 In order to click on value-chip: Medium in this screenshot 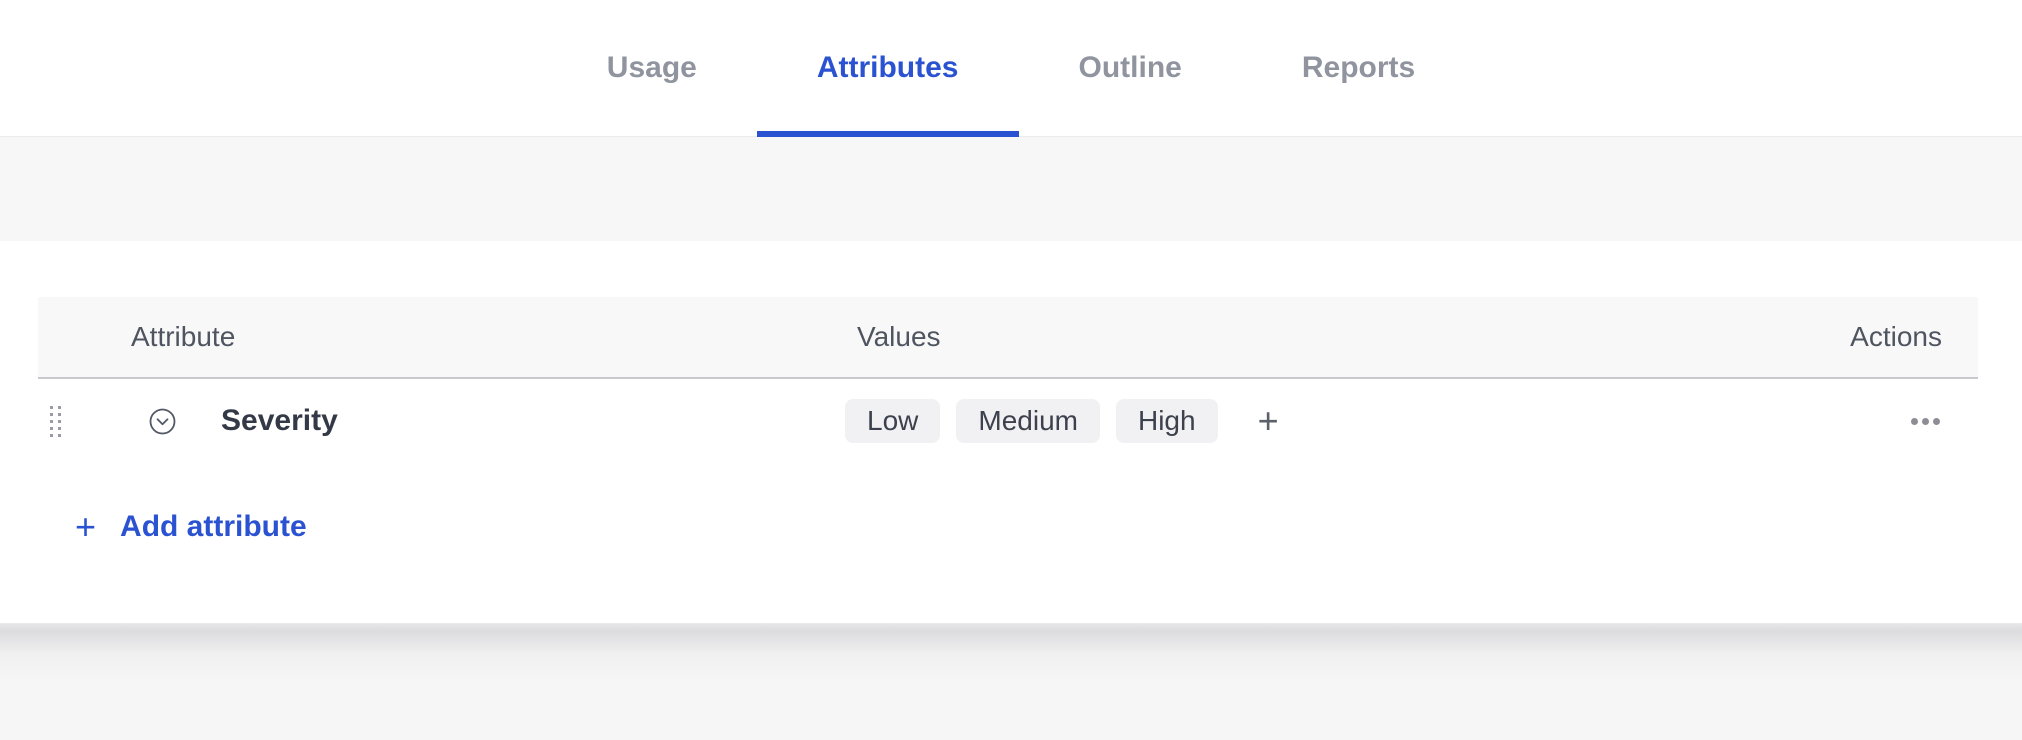, I will do `click(1028, 421)`.